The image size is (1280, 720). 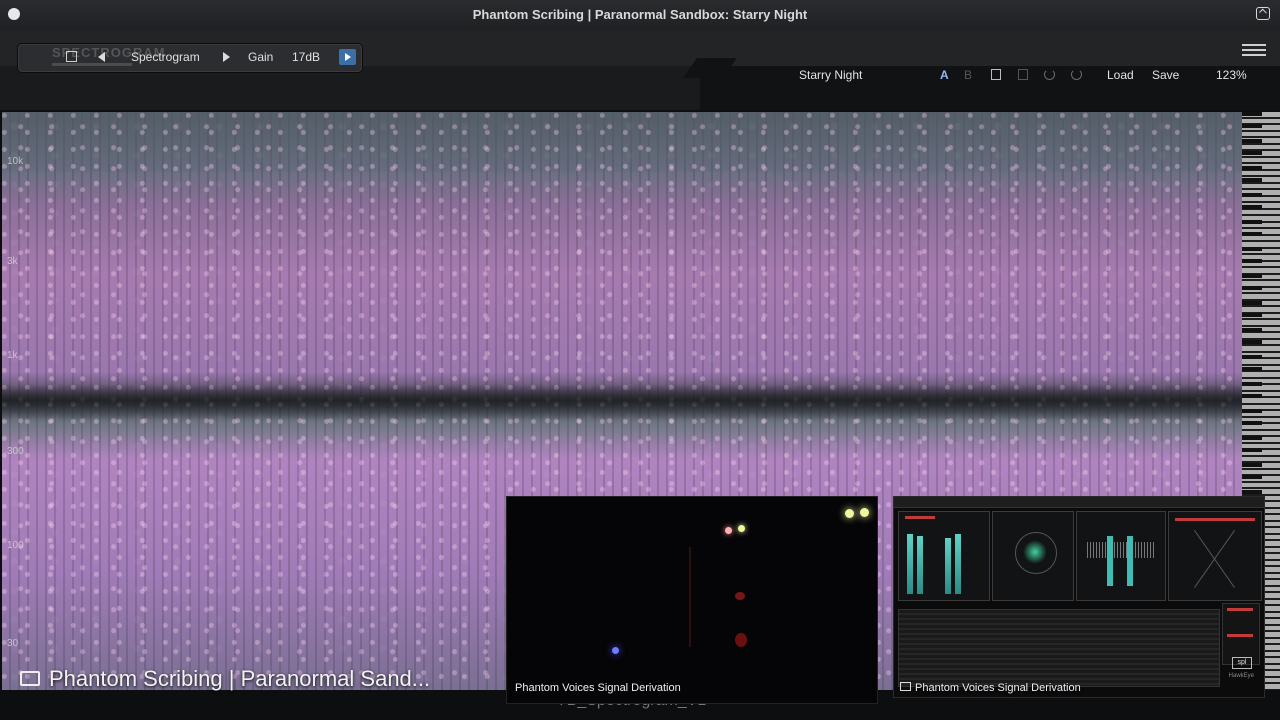 I want to click on paste-icon, so click(x=1023, y=74).